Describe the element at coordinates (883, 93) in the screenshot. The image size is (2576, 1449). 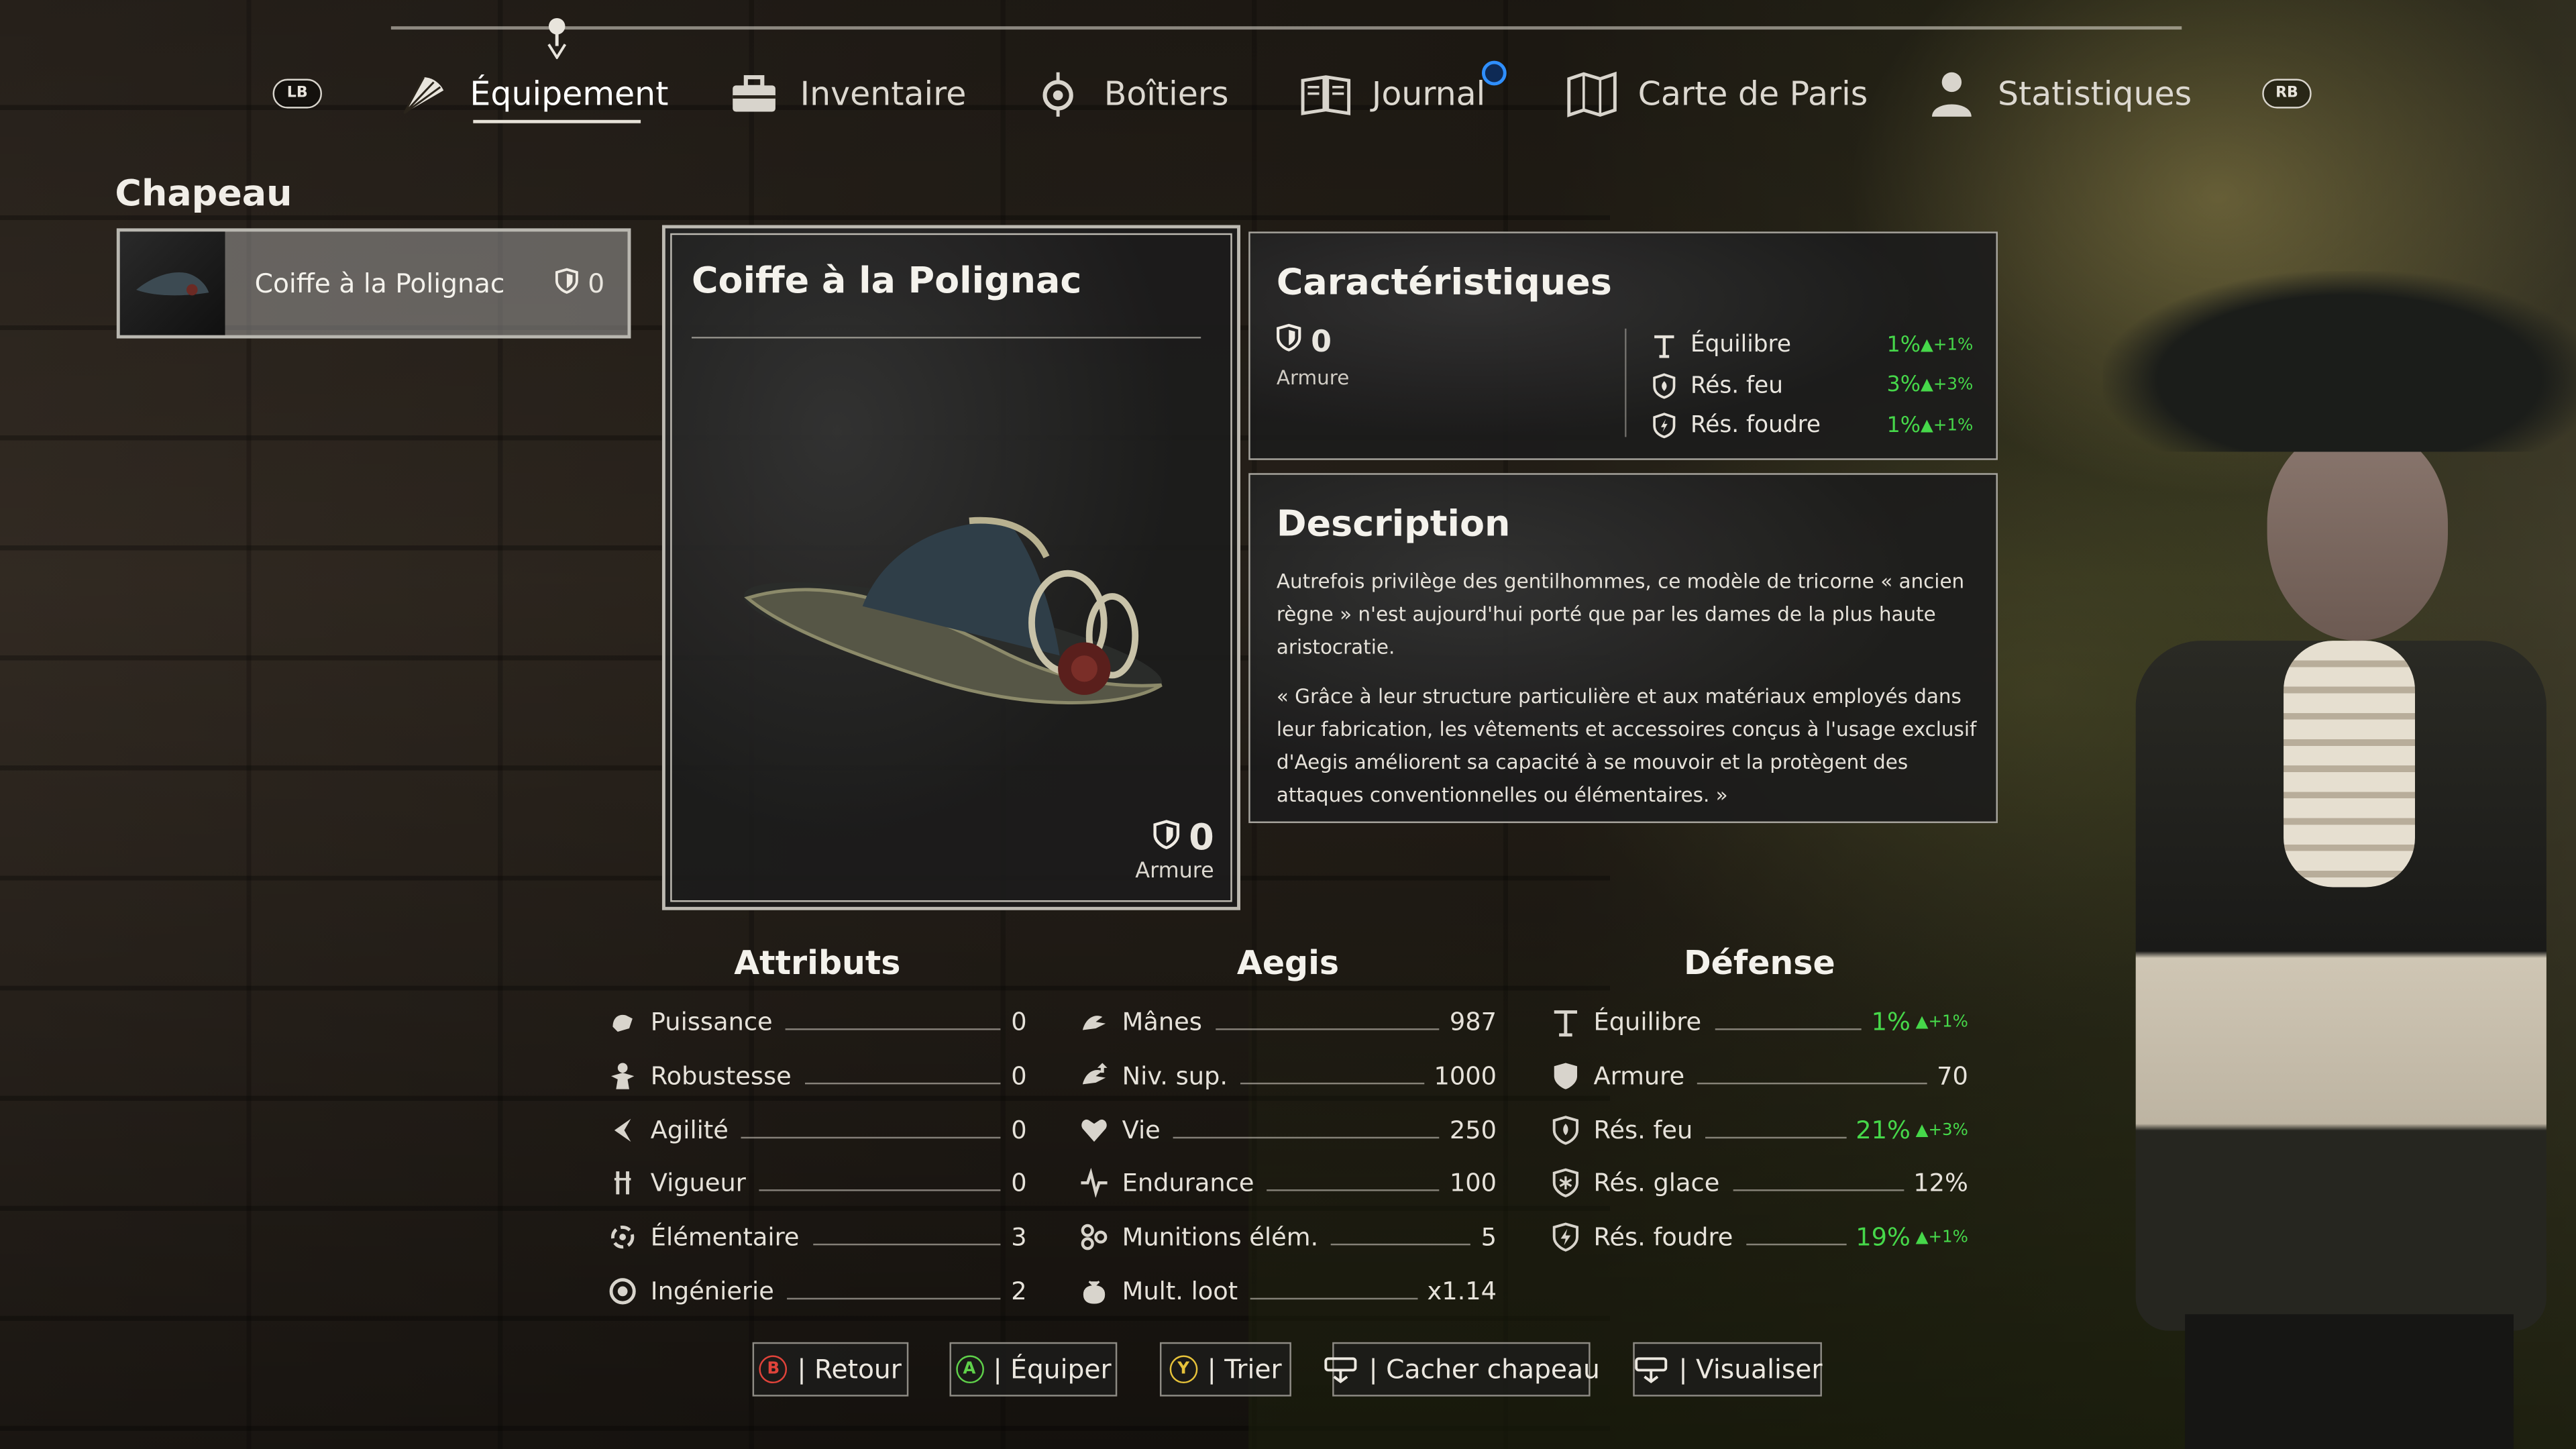
I see `tab-label: Inventaire` at that location.